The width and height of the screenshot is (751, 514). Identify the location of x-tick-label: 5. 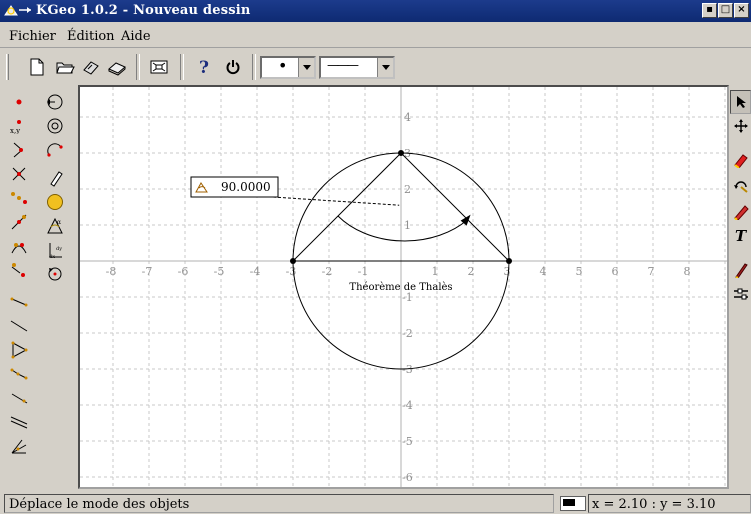
(579, 271).